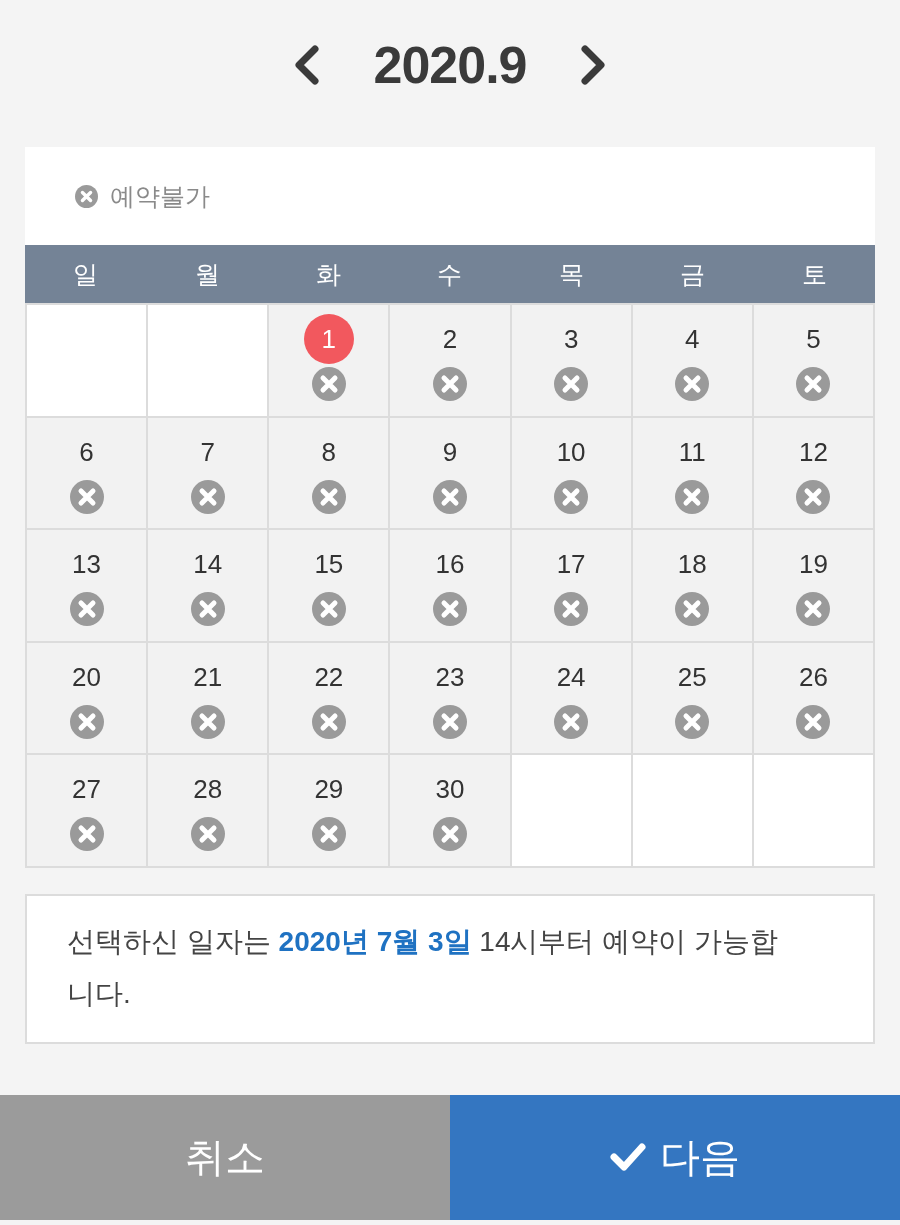 This screenshot has height=1225, width=900. I want to click on weekday-label: 목, so click(571, 274).